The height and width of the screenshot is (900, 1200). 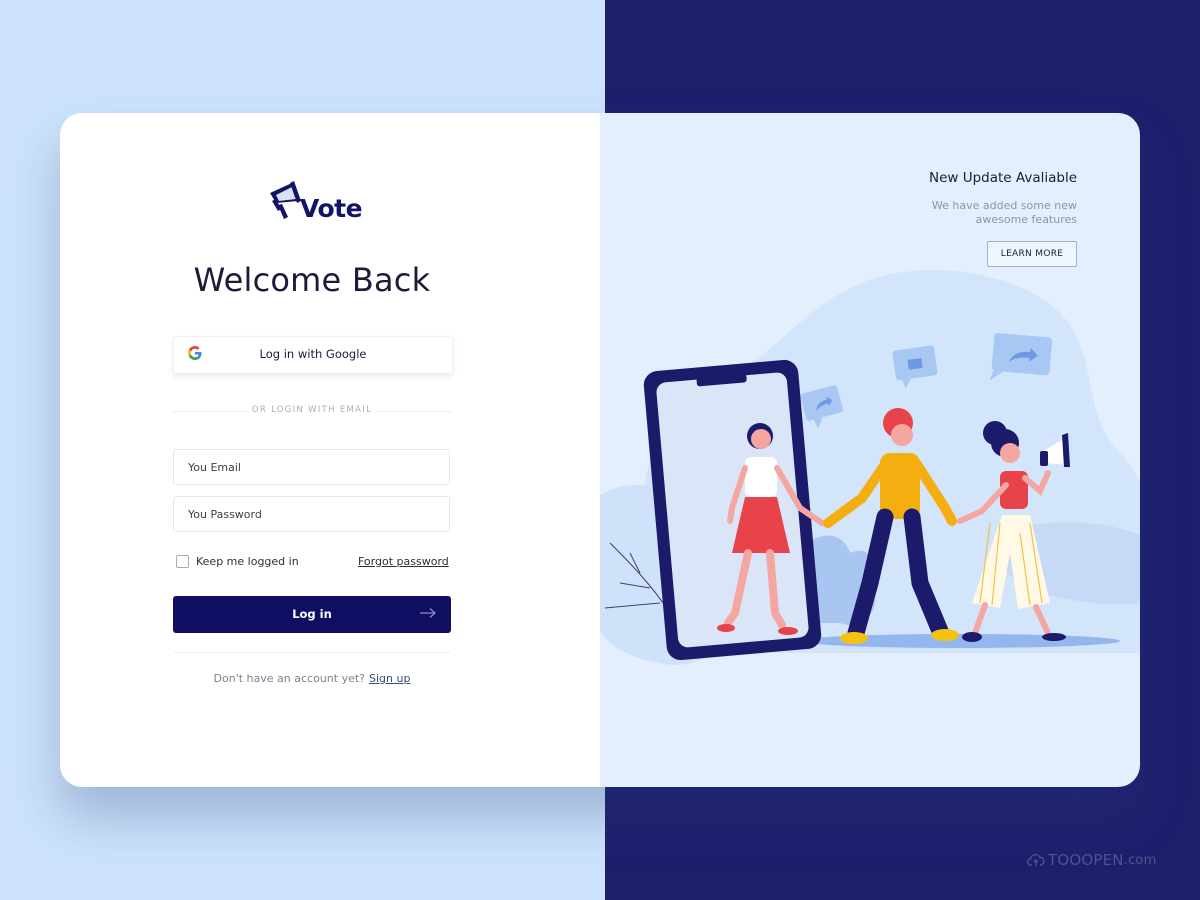 I want to click on password-input, so click(x=311, y=514).